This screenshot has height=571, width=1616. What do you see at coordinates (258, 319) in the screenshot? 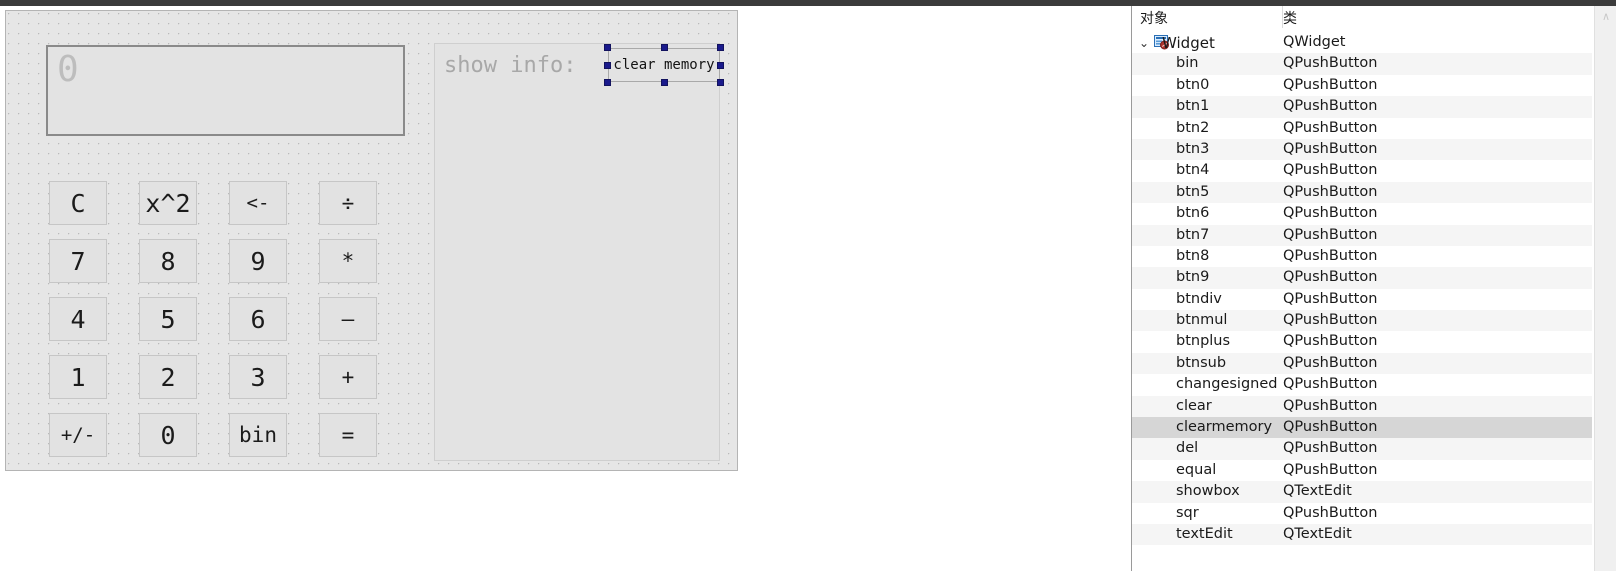
I see `button-6: 6` at bounding box center [258, 319].